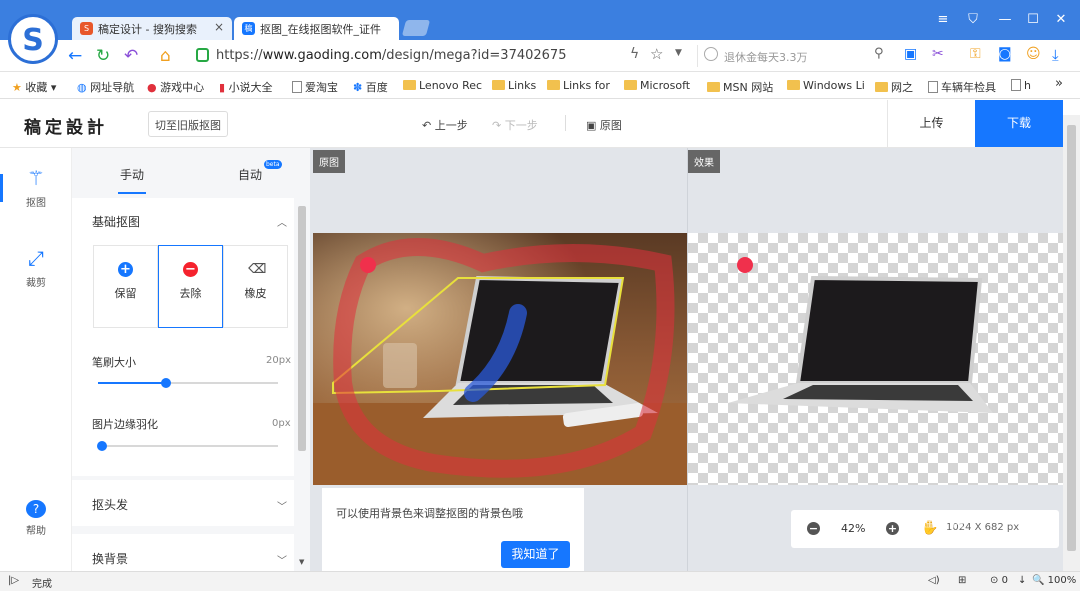  I want to click on bookmark-vehicle: 车辆年检具, so click(962, 87).